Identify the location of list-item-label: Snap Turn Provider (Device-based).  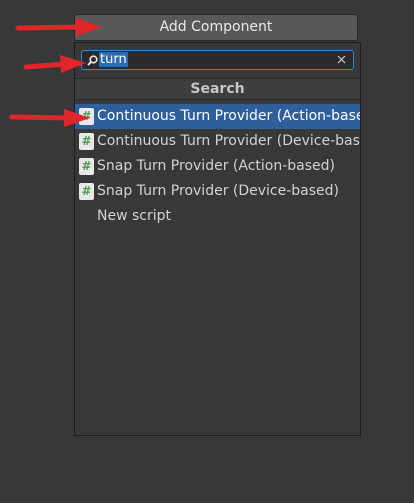
(218, 191).